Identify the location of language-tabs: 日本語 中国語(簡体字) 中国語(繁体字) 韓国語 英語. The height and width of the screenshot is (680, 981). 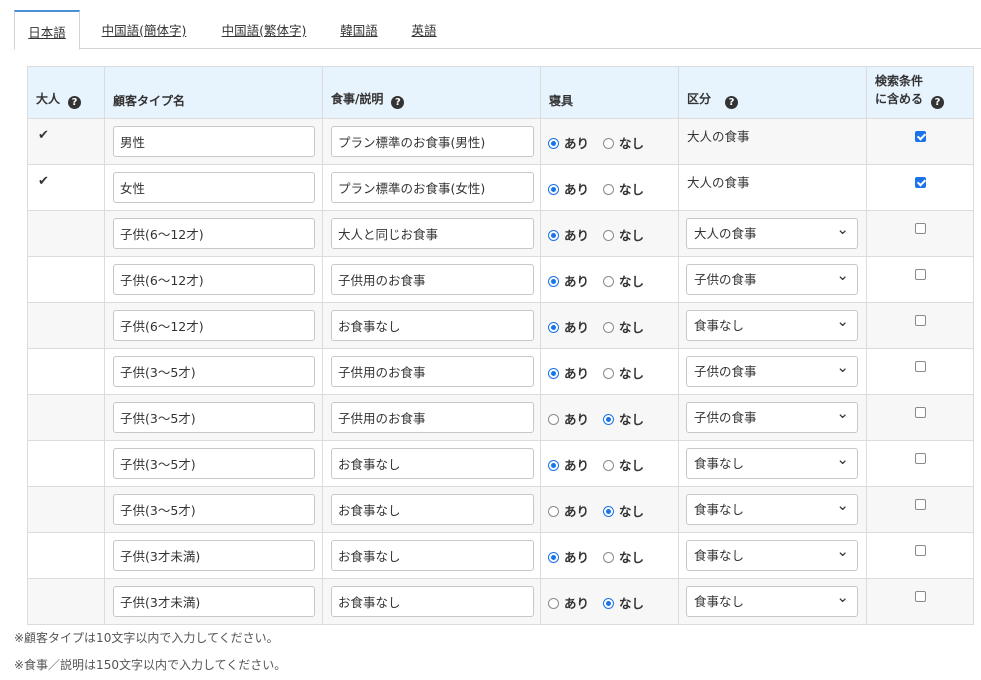
(497, 30).